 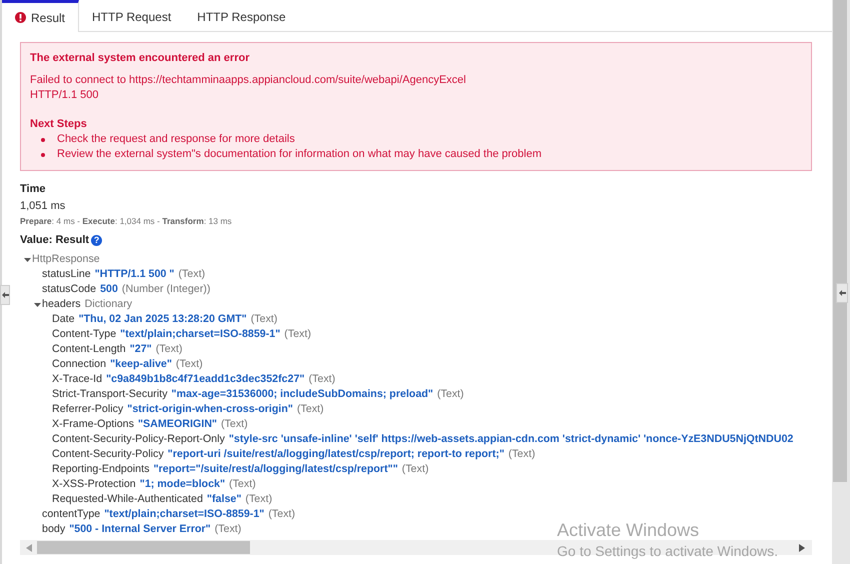 What do you see at coordinates (84, 334) in the screenshot?
I see `field-key: Content-Type` at bounding box center [84, 334].